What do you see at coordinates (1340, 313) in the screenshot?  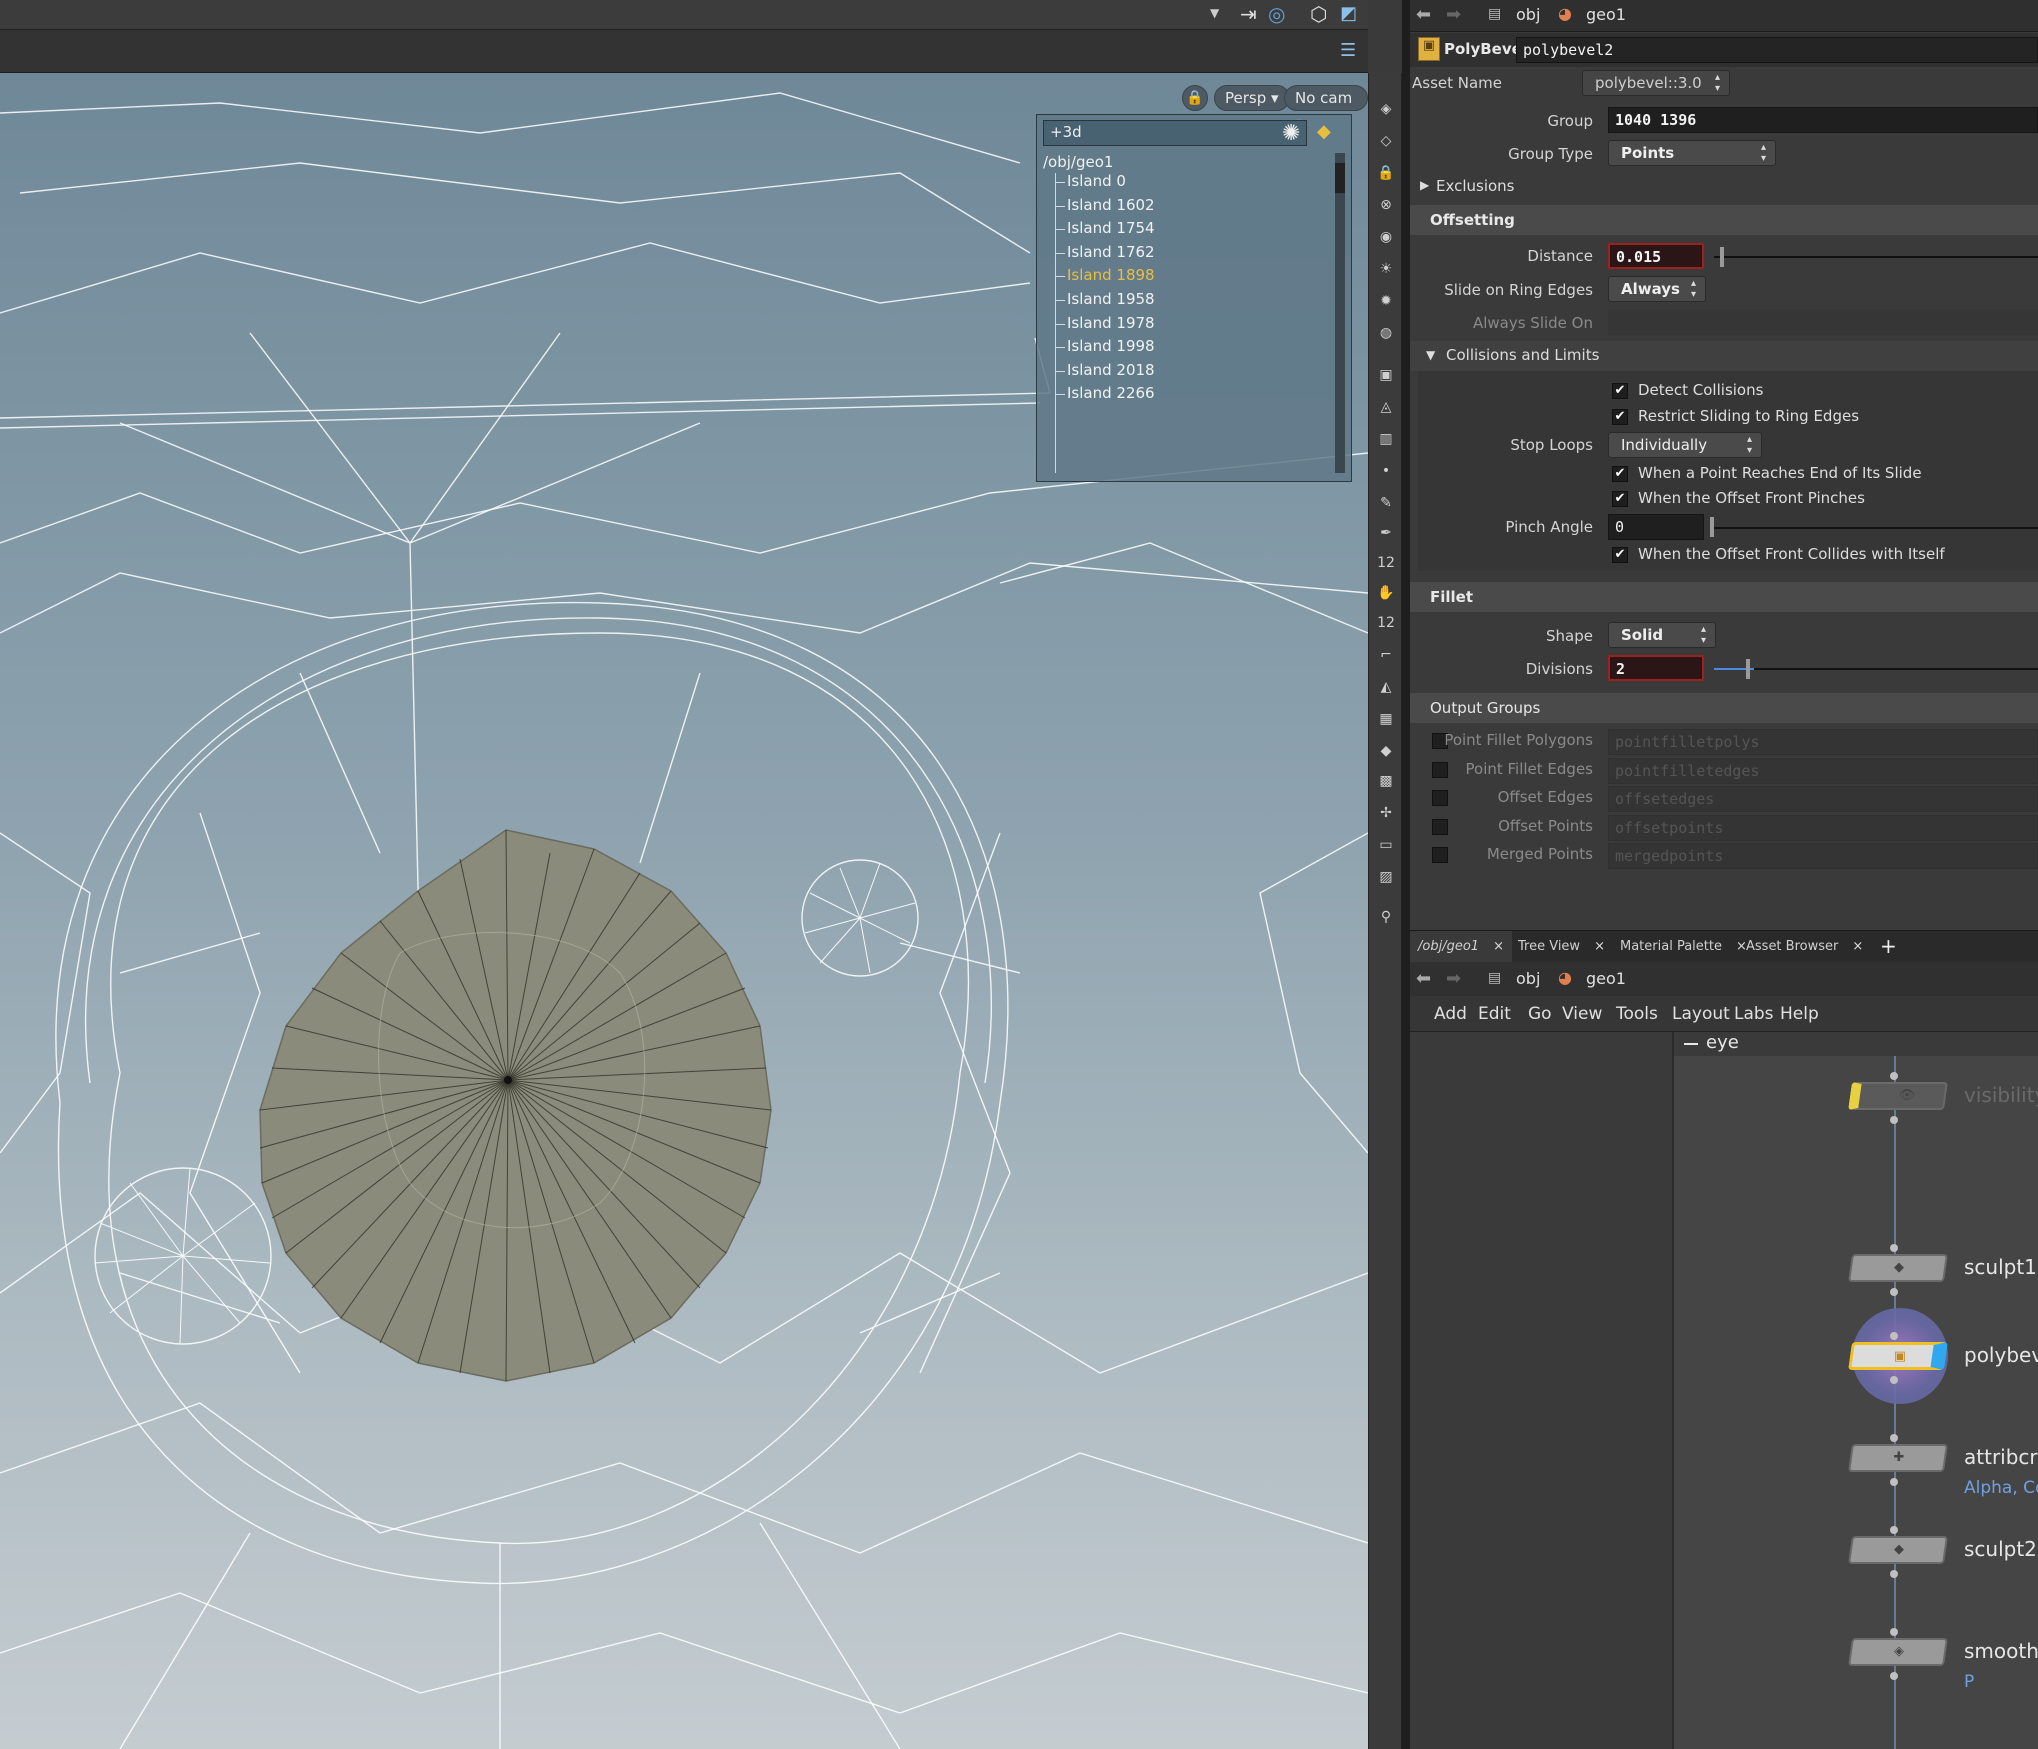 I see `tree-scrollbar` at bounding box center [1340, 313].